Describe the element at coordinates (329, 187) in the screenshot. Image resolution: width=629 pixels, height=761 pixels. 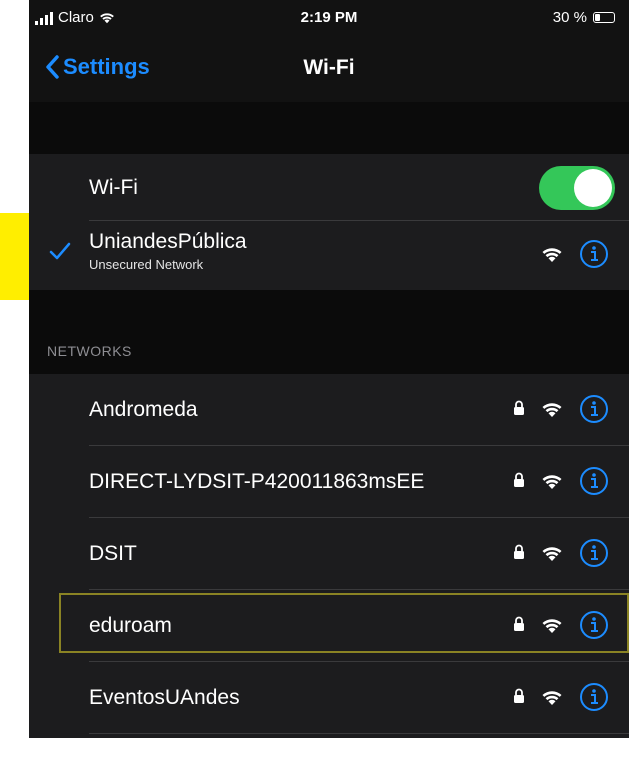
I see `wifi-toggle-row: Wi-Fi` at that location.